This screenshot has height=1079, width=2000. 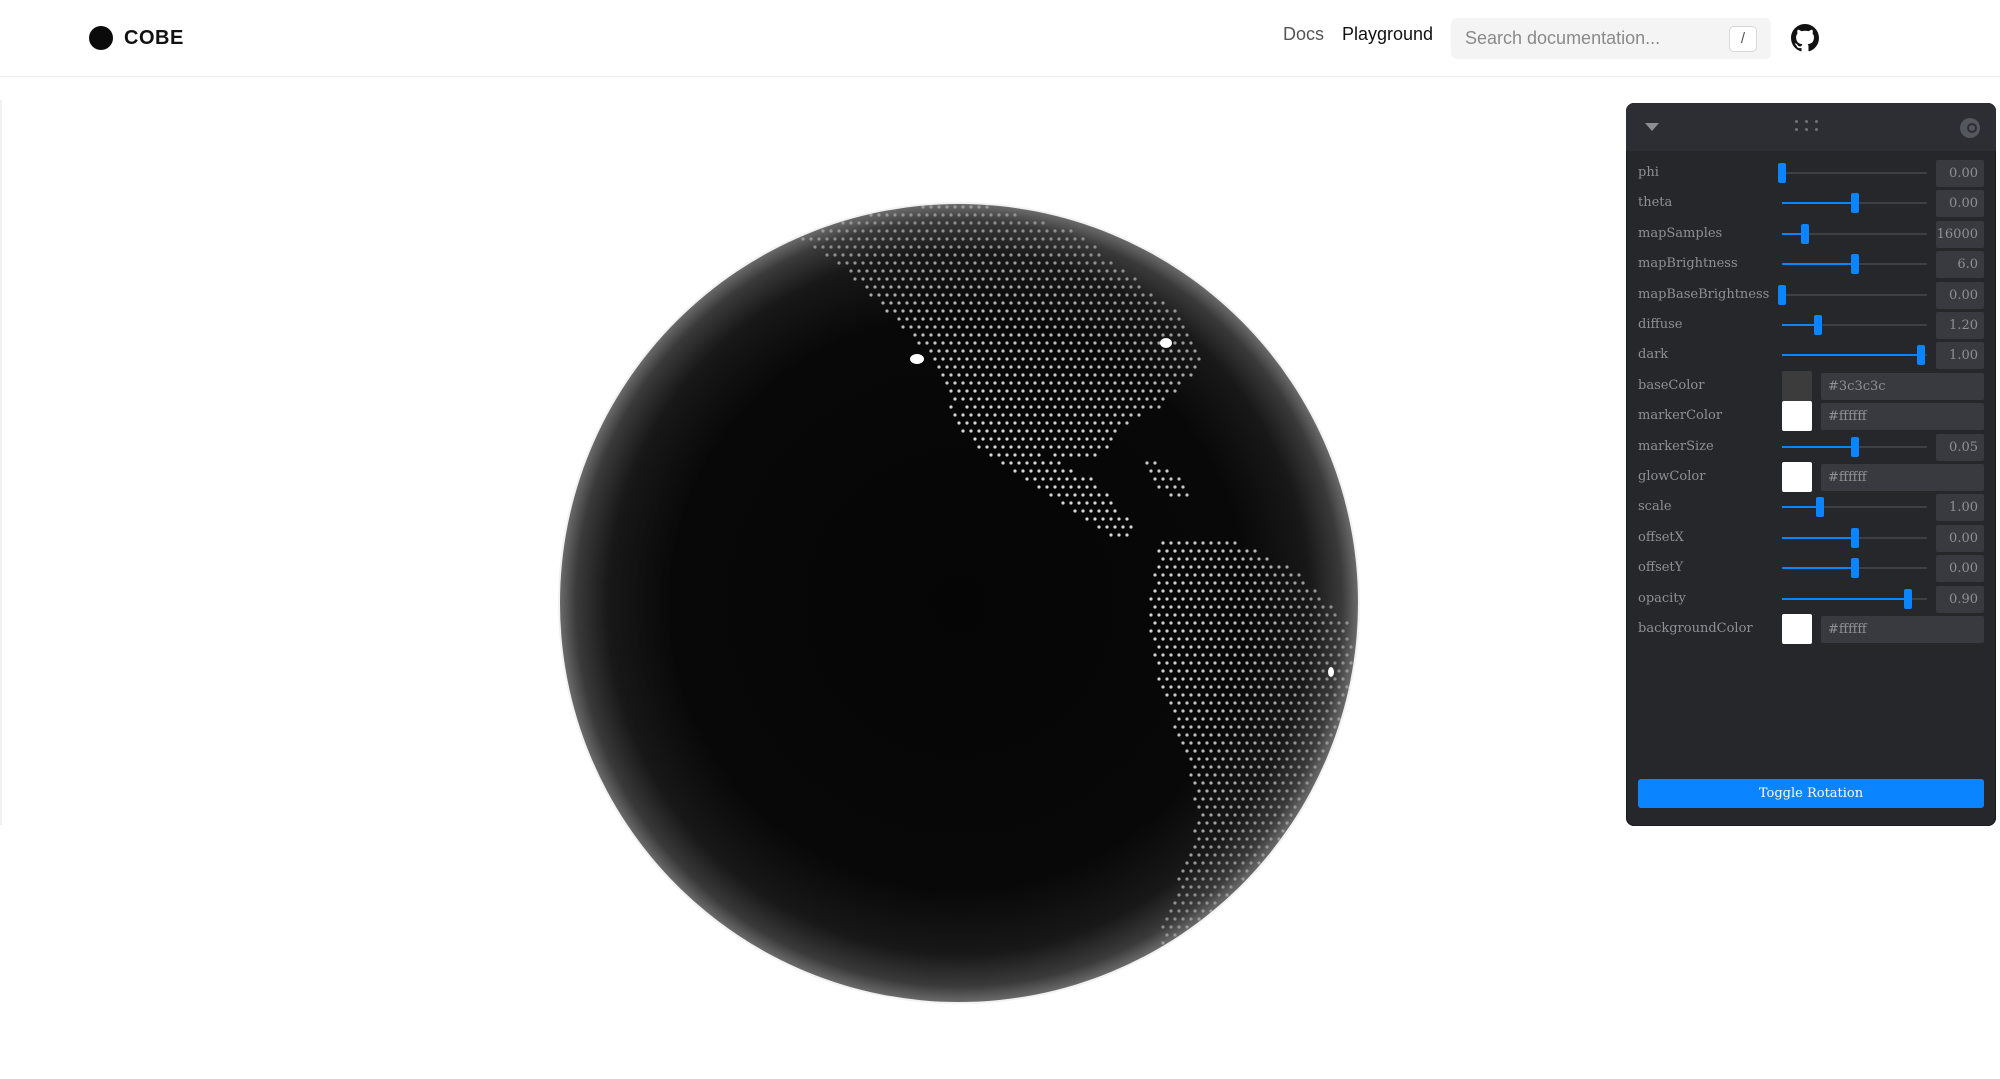 I want to click on diffuse-slider, so click(x=1854, y=325).